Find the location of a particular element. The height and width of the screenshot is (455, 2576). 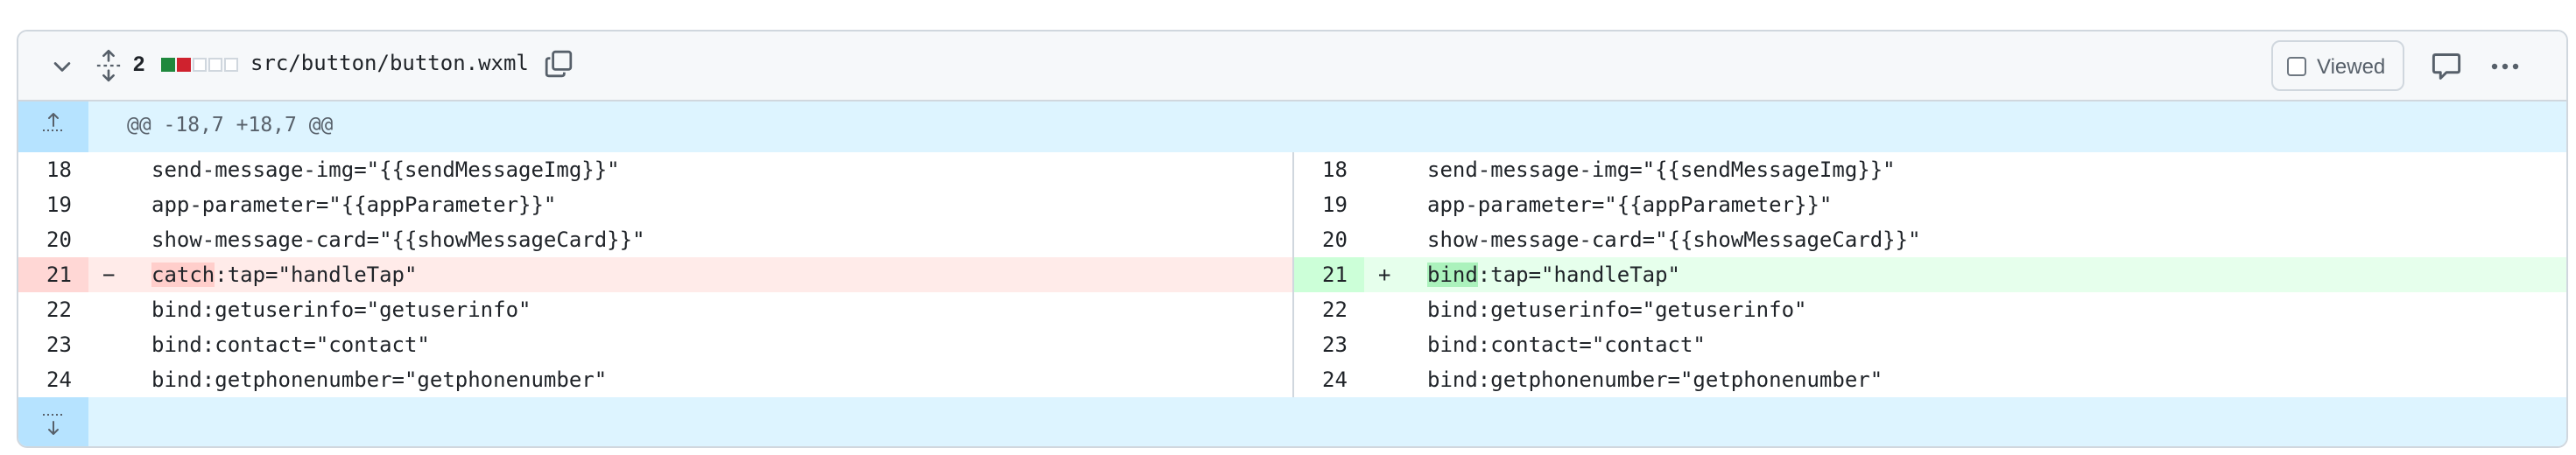

left-diff-line: 19 app-parameter="{{appParameter}}" is located at coordinates (655, 204).